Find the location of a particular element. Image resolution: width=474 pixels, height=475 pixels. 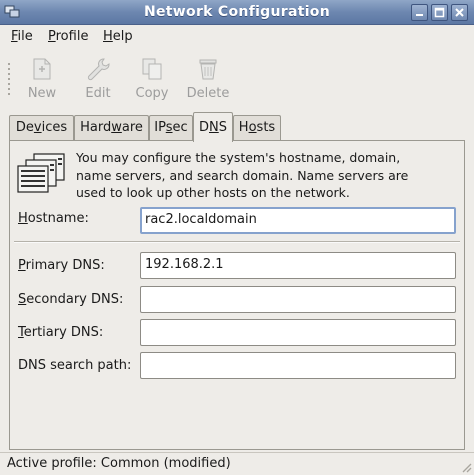

tab-dns: DNS is located at coordinates (213, 127).